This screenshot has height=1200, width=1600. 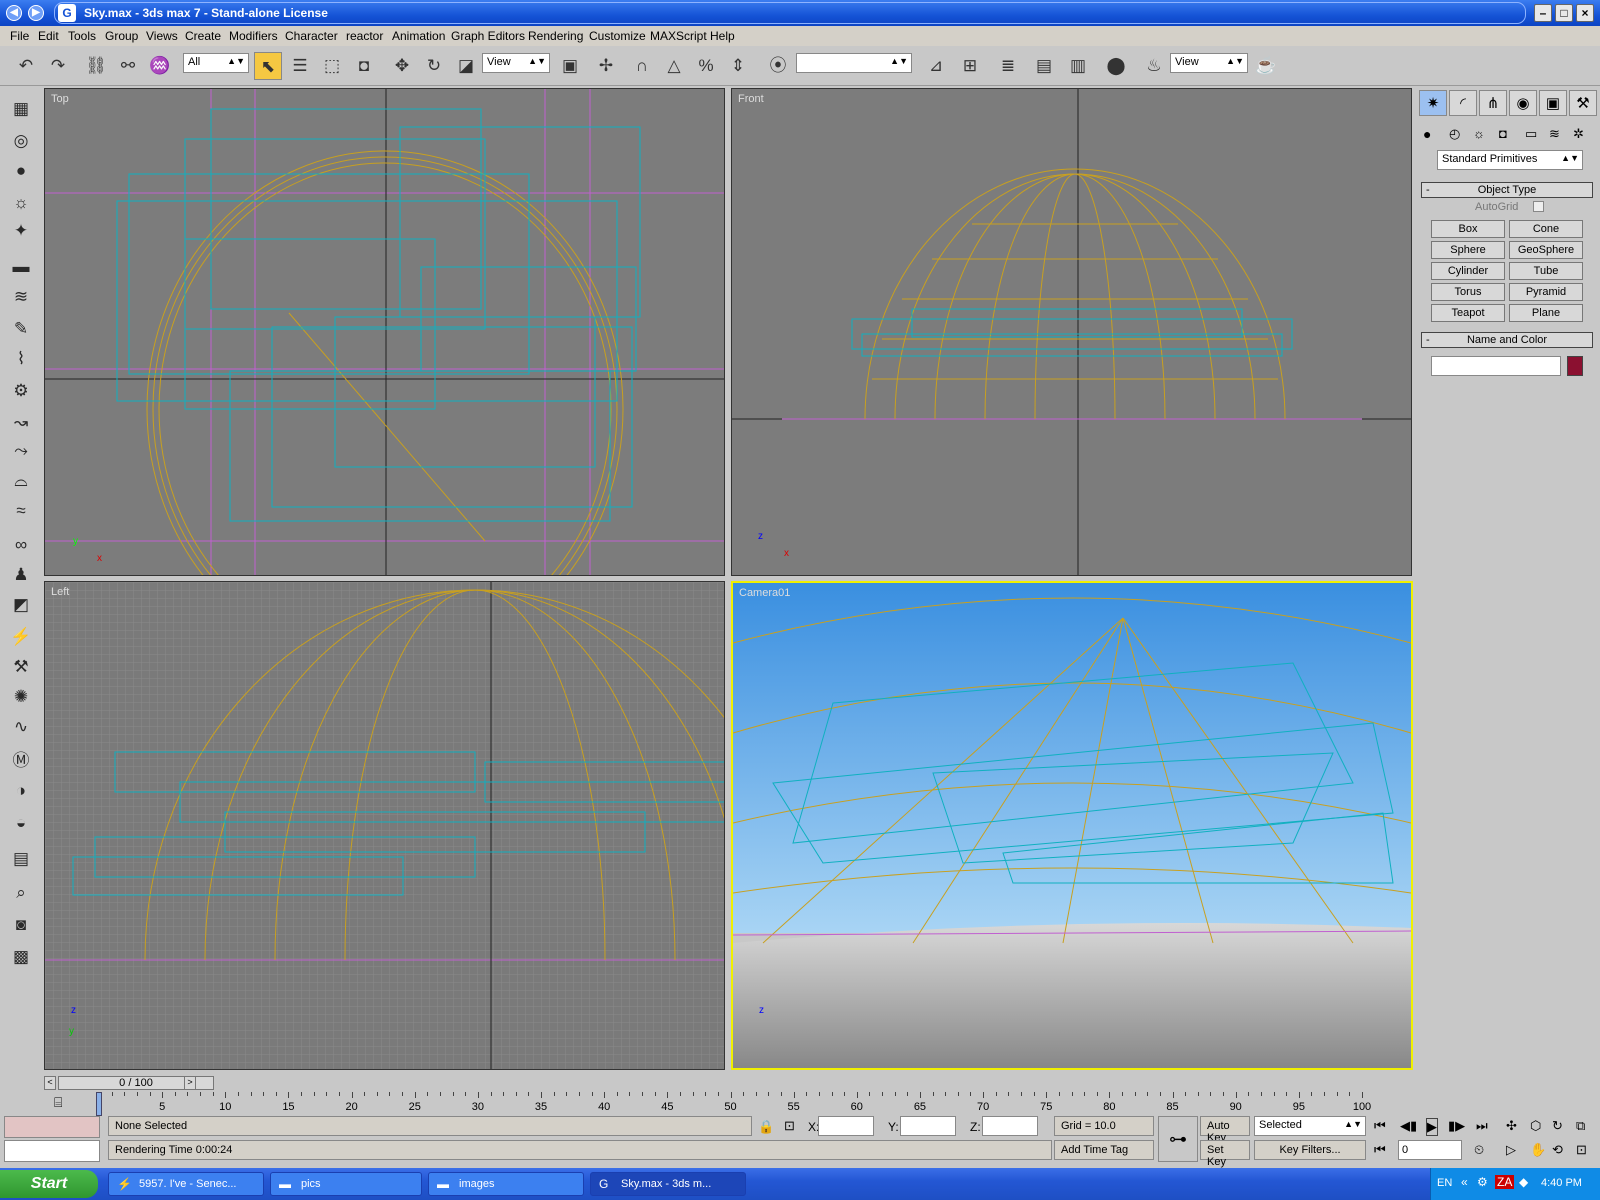 What do you see at coordinates (52, 1151) in the screenshot?
I see `maxscript-input` at bounding box center [52, 1151].